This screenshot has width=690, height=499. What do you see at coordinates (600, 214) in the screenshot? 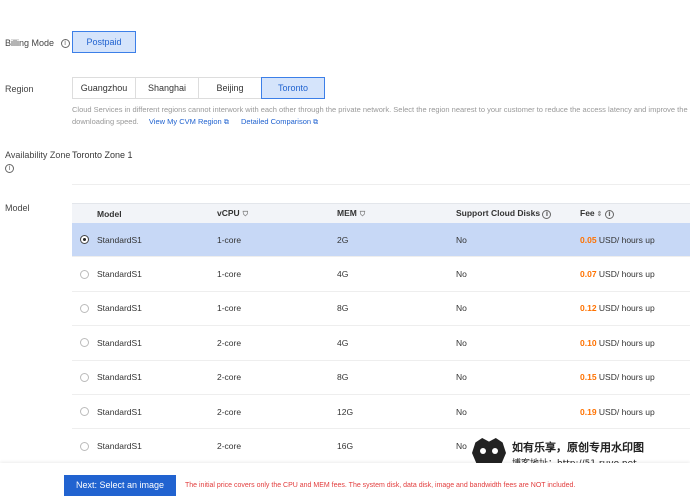
I see `sort-icon: ⇕` at bounding box center [600, 214].